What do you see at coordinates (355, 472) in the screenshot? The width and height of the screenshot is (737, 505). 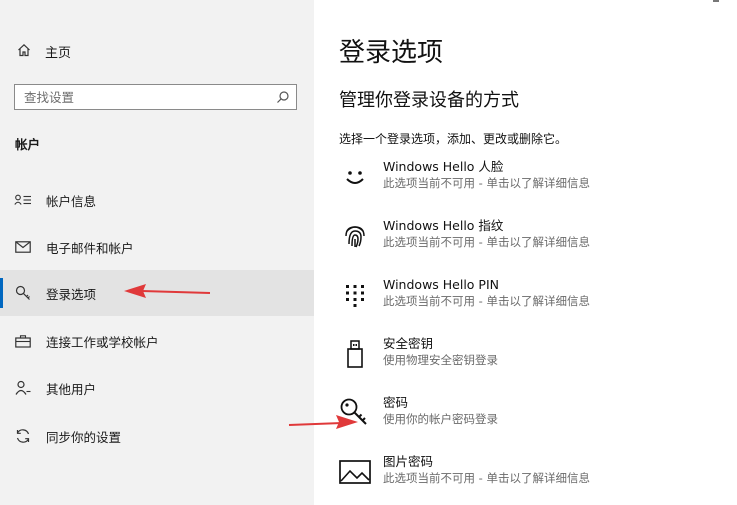 I see `picture-icon` at bounding box center [355, 472].